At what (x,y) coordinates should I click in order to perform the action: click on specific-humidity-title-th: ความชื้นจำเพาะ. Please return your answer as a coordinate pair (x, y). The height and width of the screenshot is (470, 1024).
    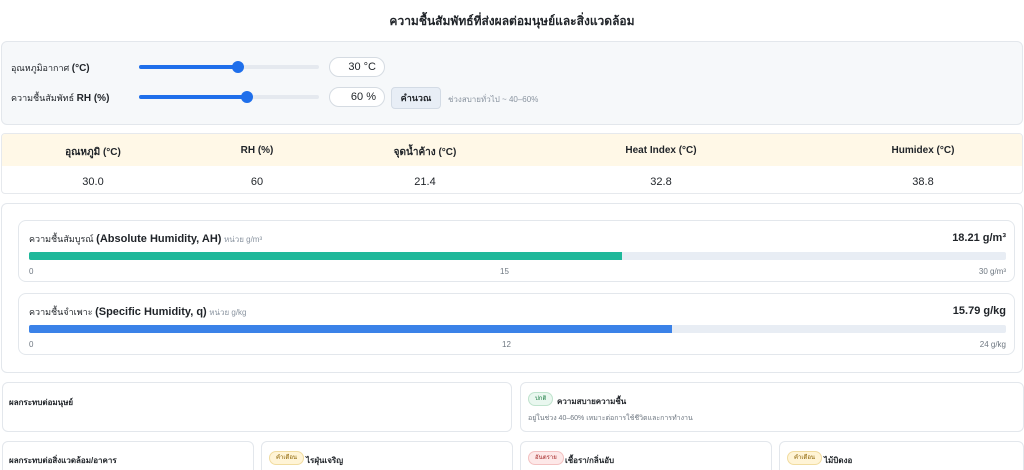
    Looking at the image, I should click on (61, 312).